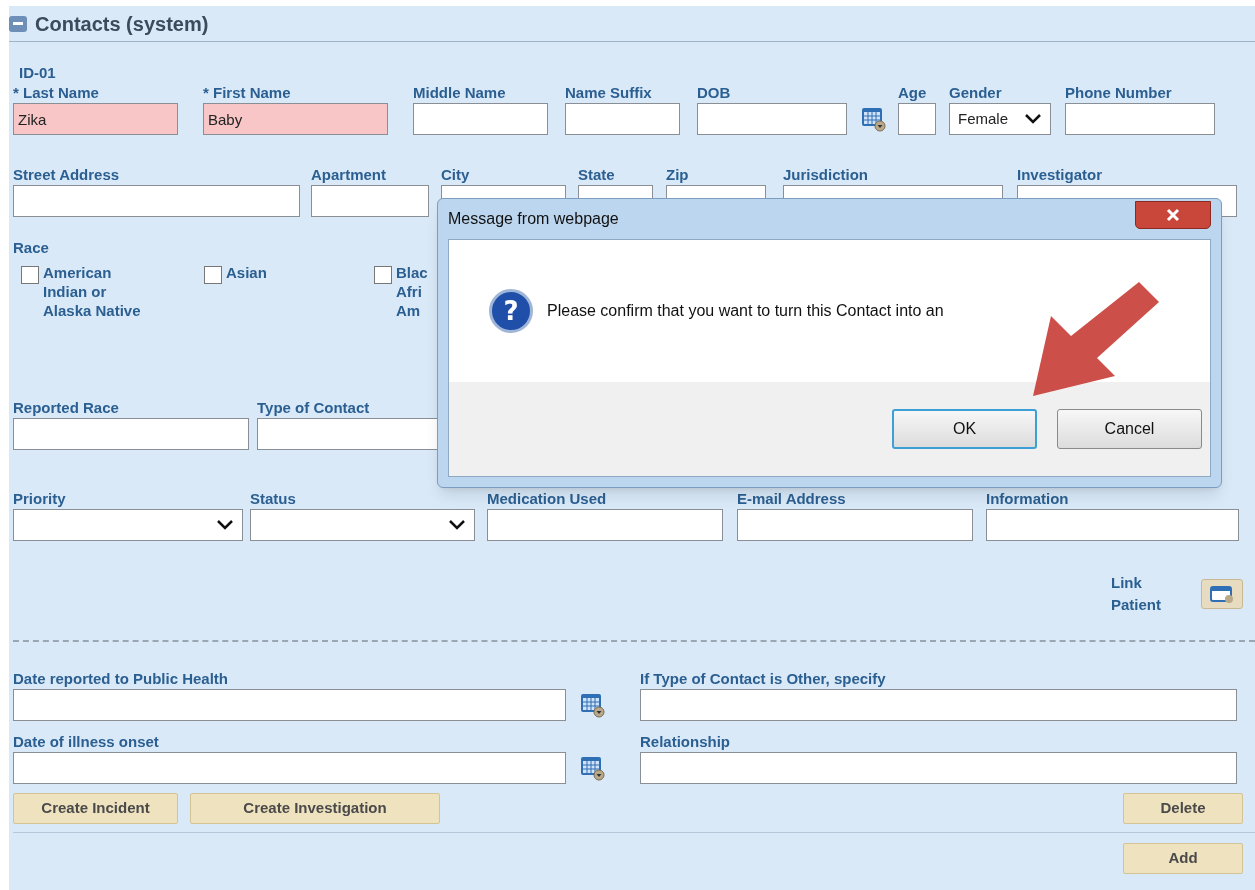 The image size is (1255, 890). Describe the element at coordinates (547, 499) in the screenshot. I see `field-label: Medication Used` at that location.